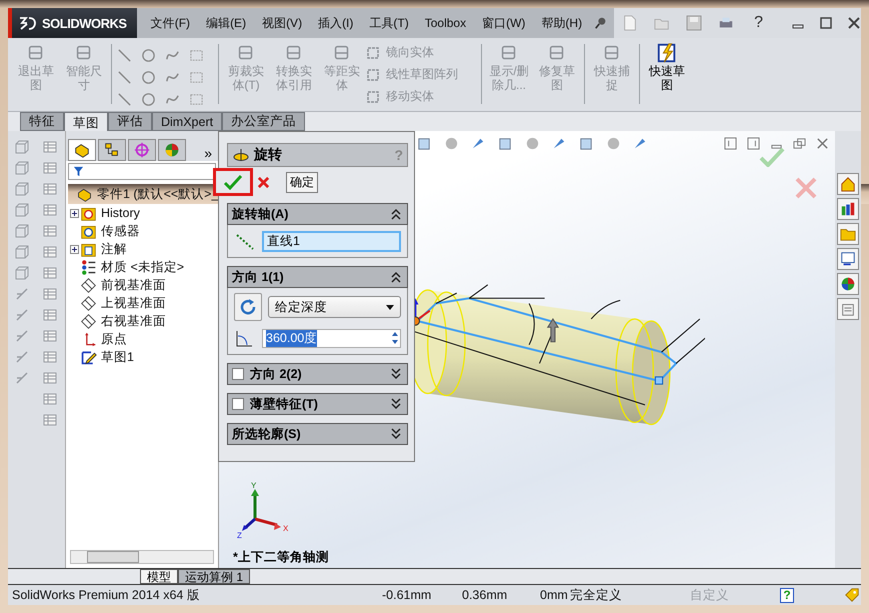  Describe the element at coordinates (214, 576) in the screenshot. I see `tab: 运动算例 1` at that location.